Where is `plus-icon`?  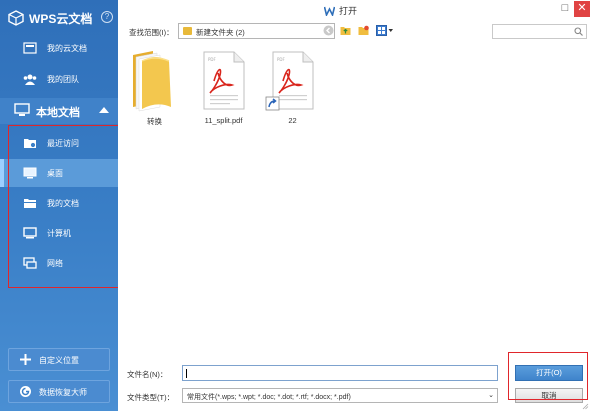 plus-icon is located at coordinates (25, 359).